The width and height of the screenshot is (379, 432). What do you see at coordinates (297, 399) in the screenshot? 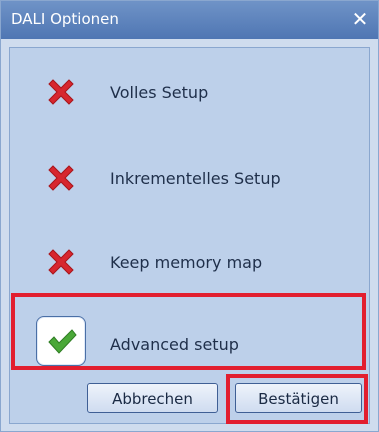
I see `confirm-button-highlight` at bounding box center [297, 399].